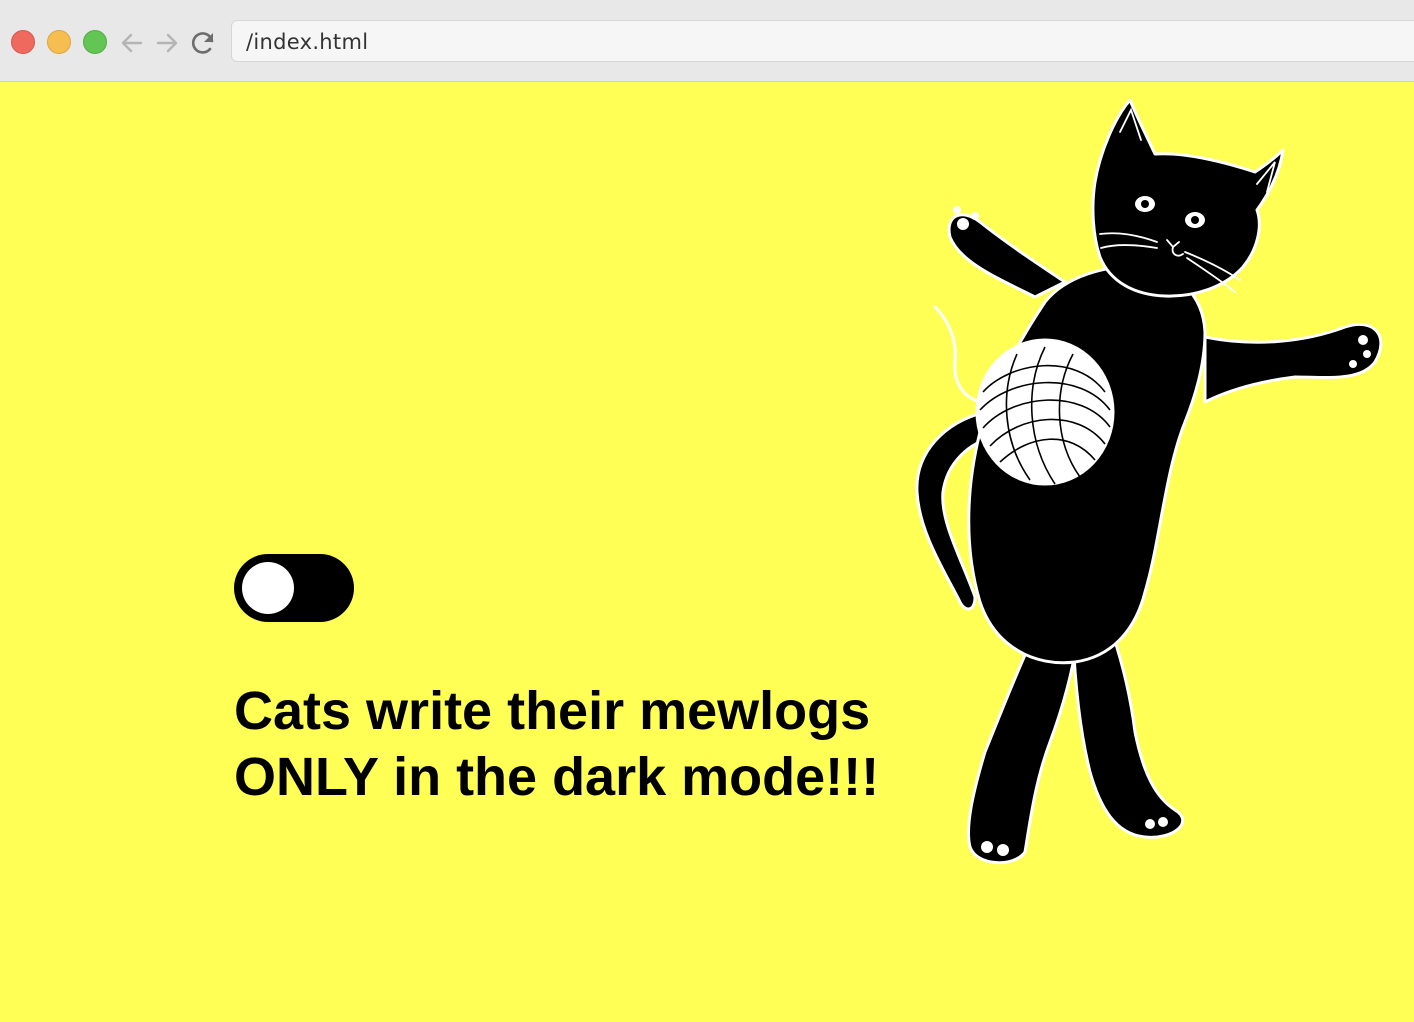 Image resolution: width=1414 pixels, height=1022 pixels. I want to click on headline-line-1: Cats write their mewlogs, so click(552, 711).